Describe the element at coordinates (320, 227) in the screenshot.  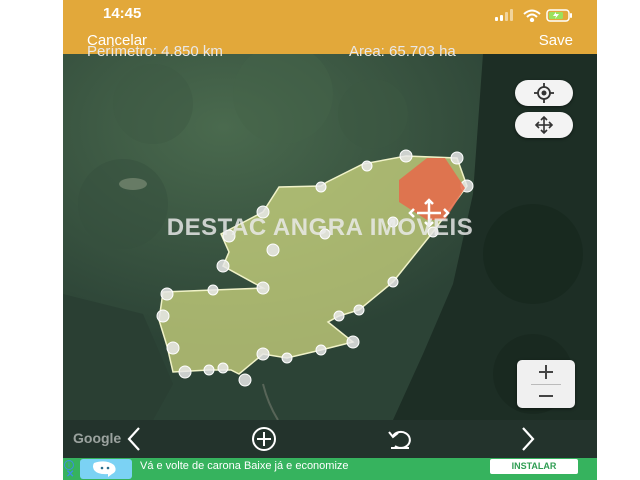
I see `watermark-text: DESTAC ANGRA IMOVEIS` at that location.